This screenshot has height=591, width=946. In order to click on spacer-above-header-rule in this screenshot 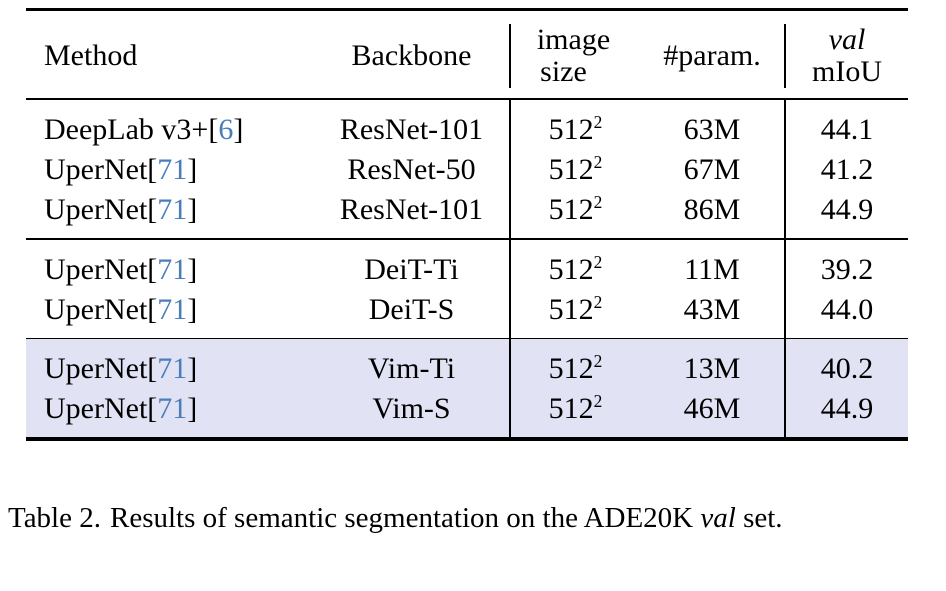, I will do `click(467, 93)`.